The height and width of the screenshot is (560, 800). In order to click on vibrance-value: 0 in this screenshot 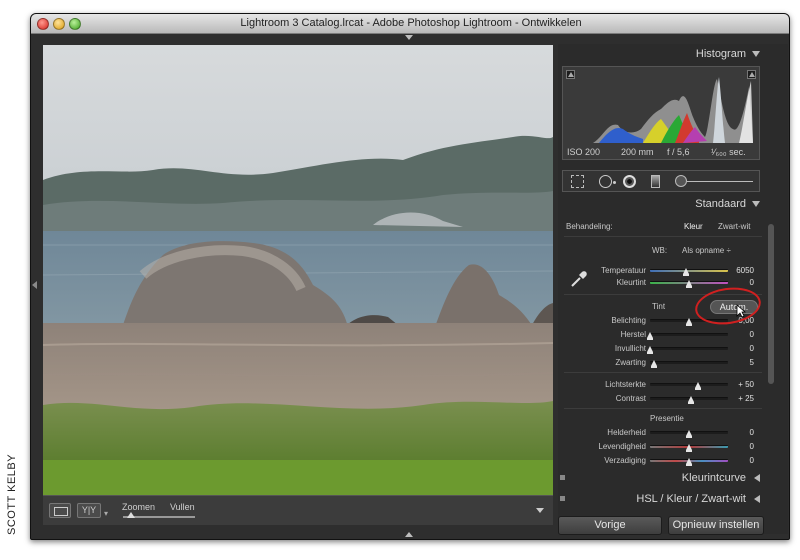, I will do `click(739, 446)`.